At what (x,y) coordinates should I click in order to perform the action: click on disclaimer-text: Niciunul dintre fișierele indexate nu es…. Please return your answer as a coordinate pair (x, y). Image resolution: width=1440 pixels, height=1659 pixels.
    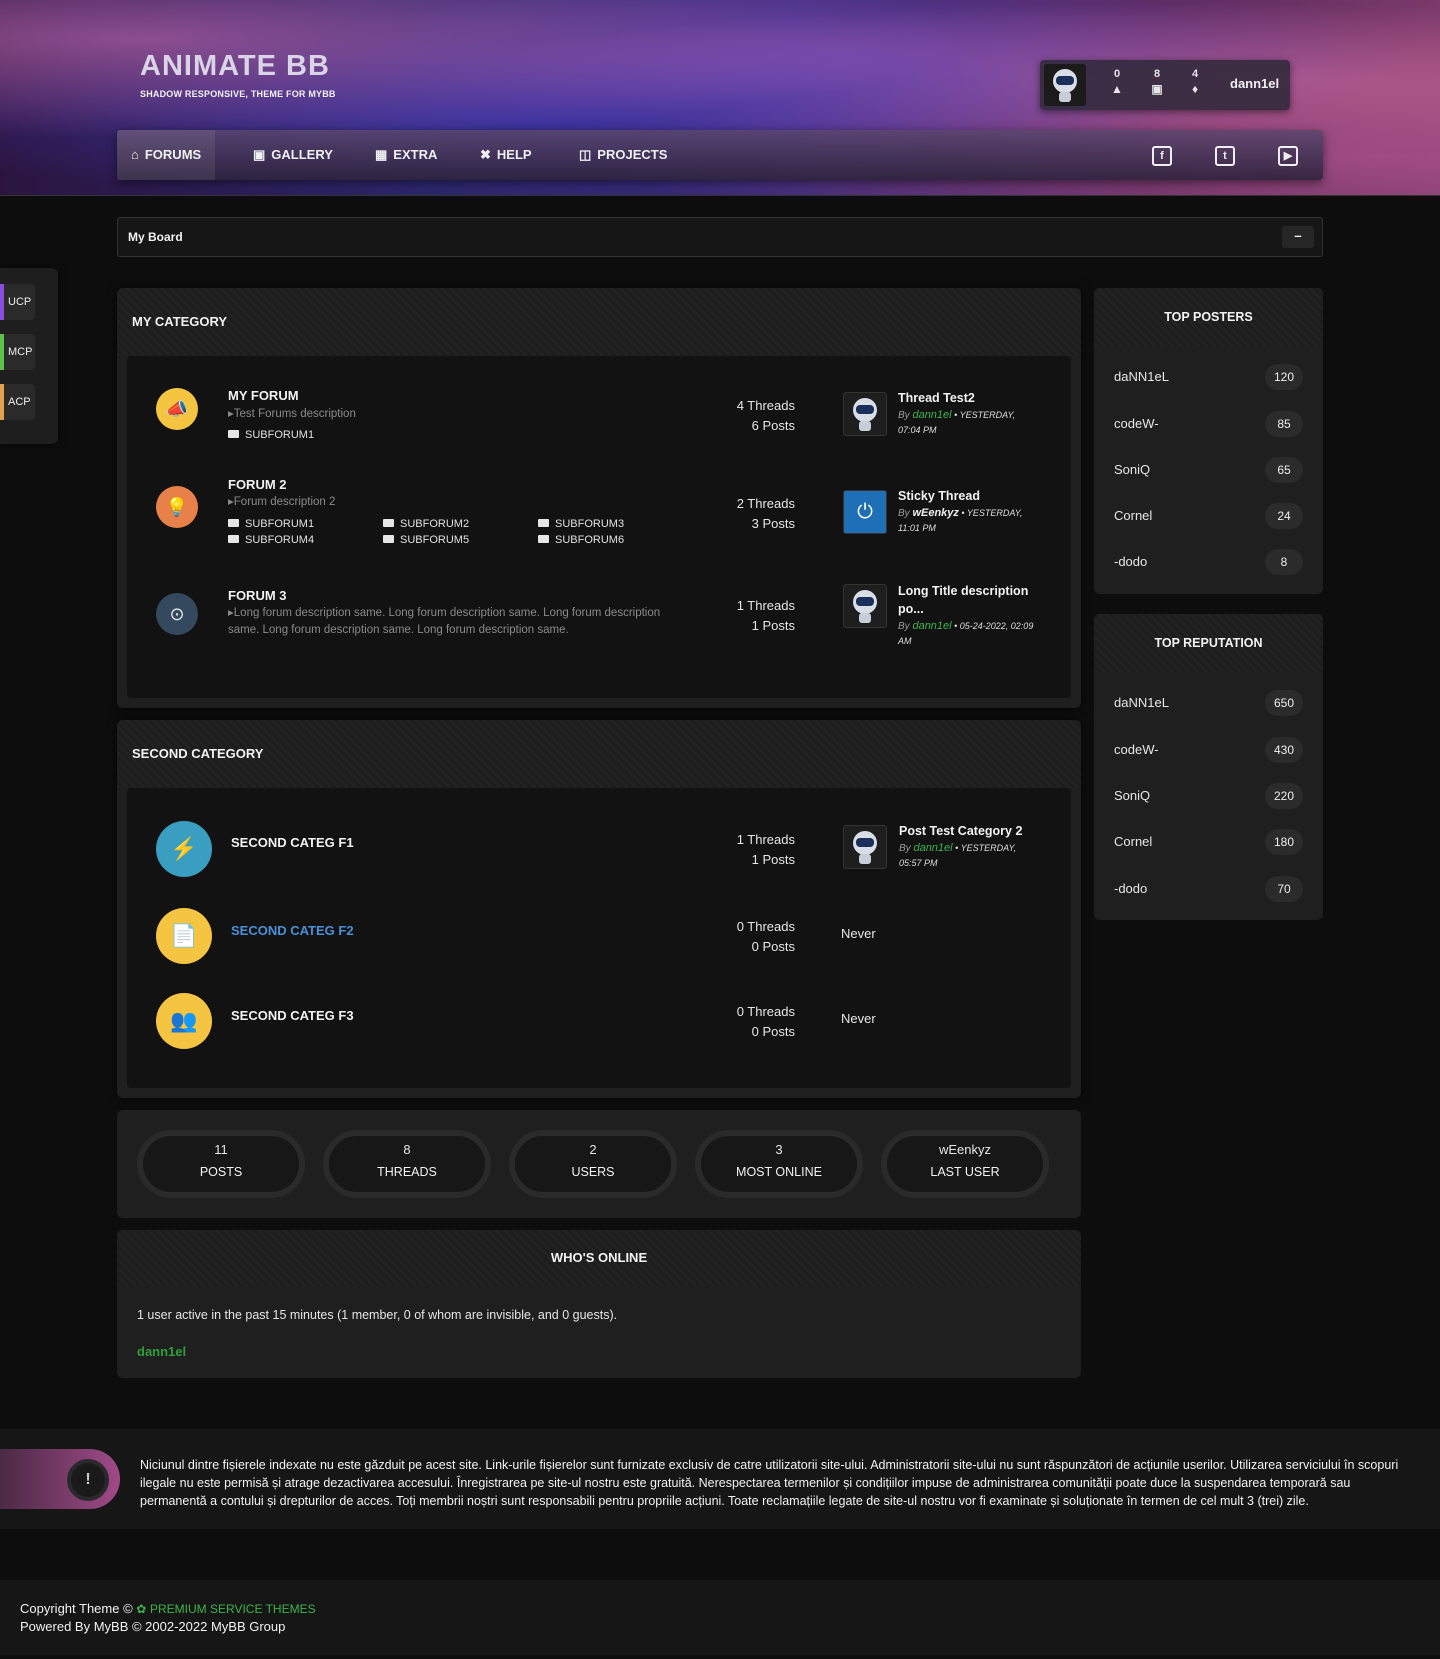
    Looking at the image, I should click on (769, 1483).